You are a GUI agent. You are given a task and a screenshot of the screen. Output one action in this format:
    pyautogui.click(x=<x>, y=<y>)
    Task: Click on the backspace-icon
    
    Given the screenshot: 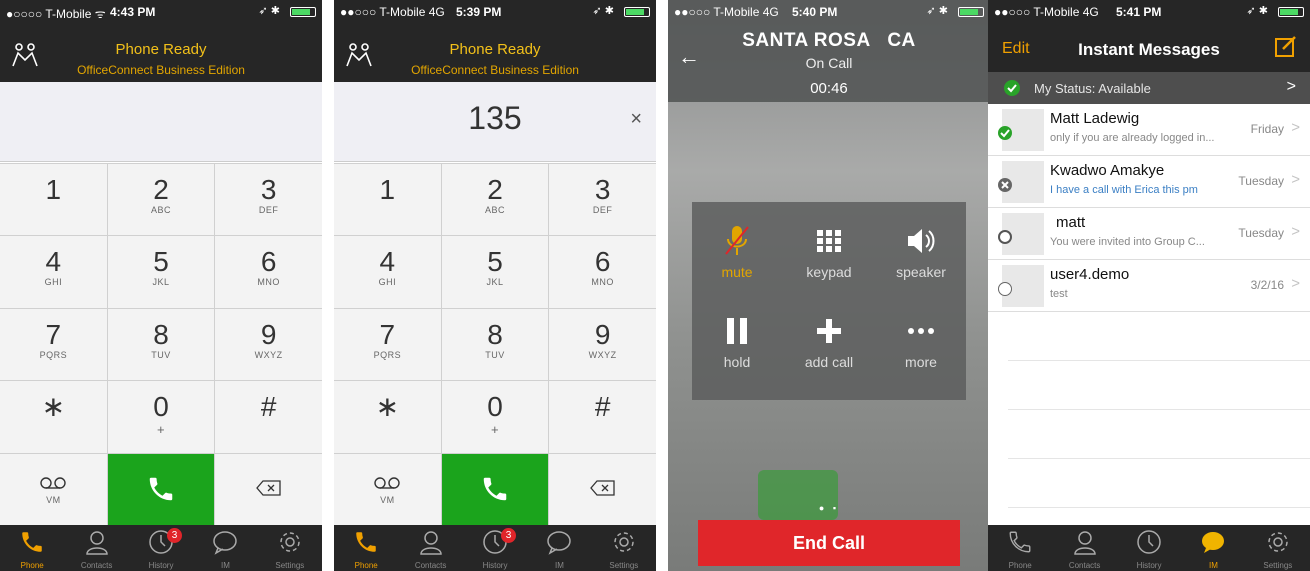 What is the action you would take?
    pyautogui.click(x=602, y=487)
    